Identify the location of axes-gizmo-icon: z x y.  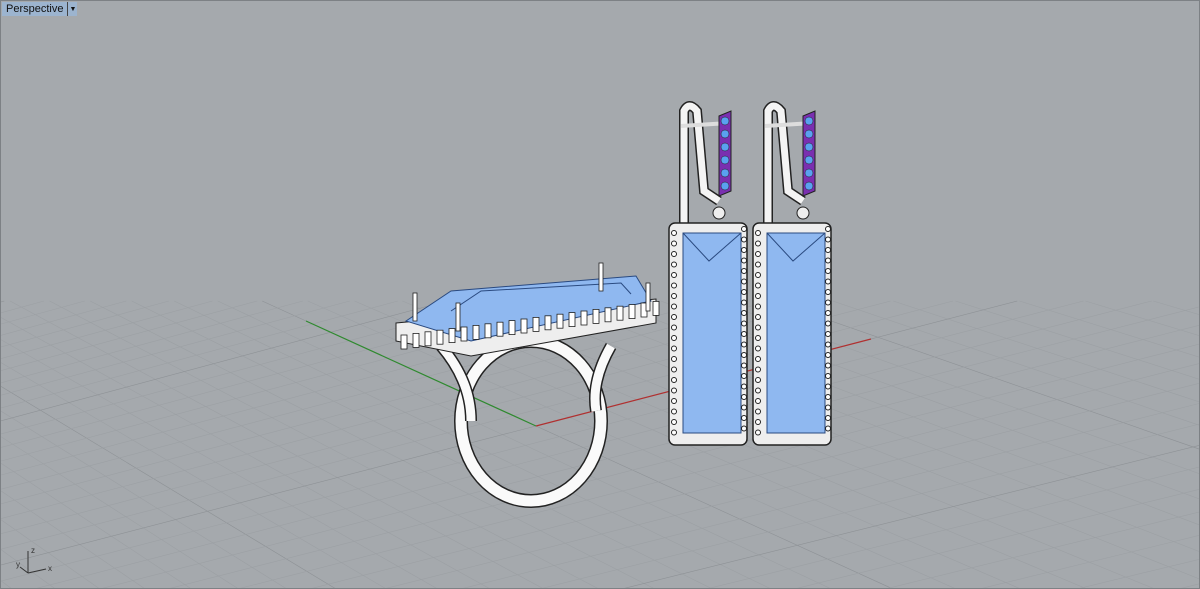
(34, 560).